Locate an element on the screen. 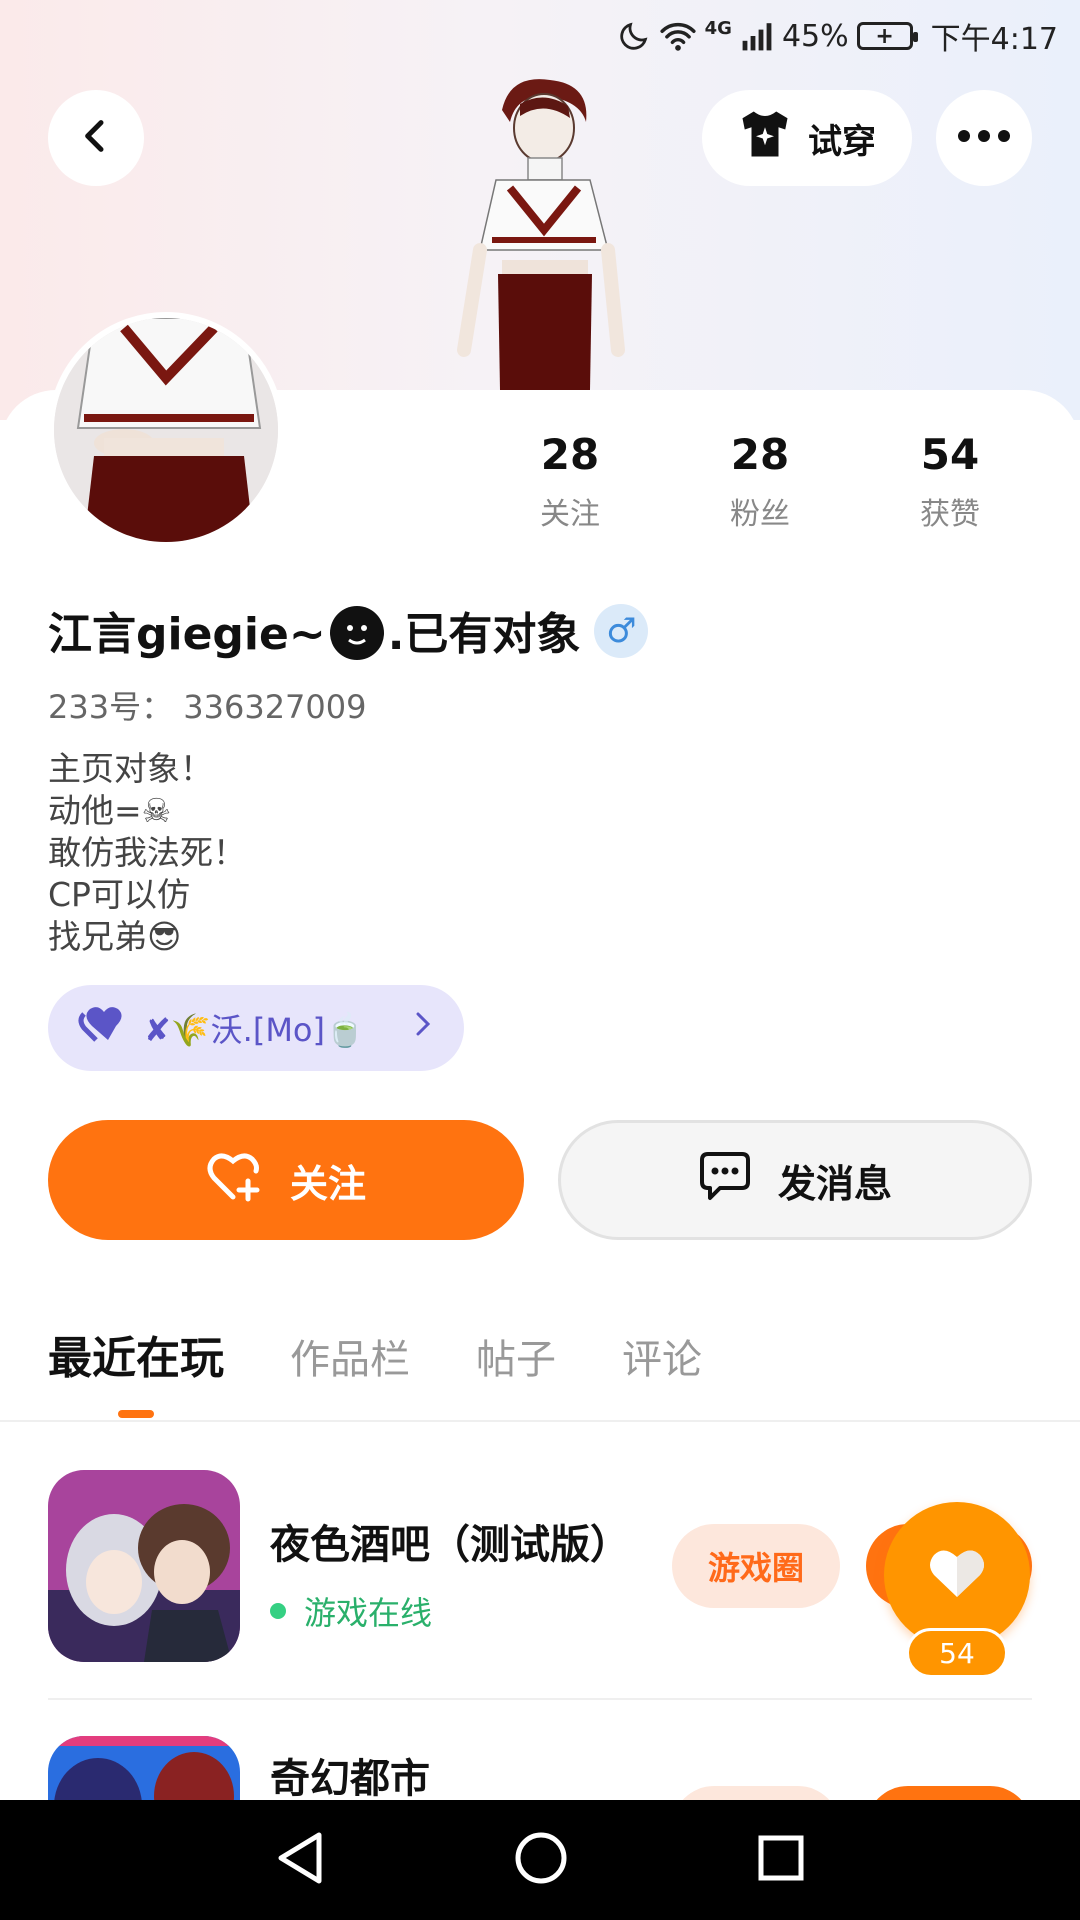 This screenshot has height=1920, width=1080. stat-fans: 28 粉丝 is located at coordinates (760, 481).